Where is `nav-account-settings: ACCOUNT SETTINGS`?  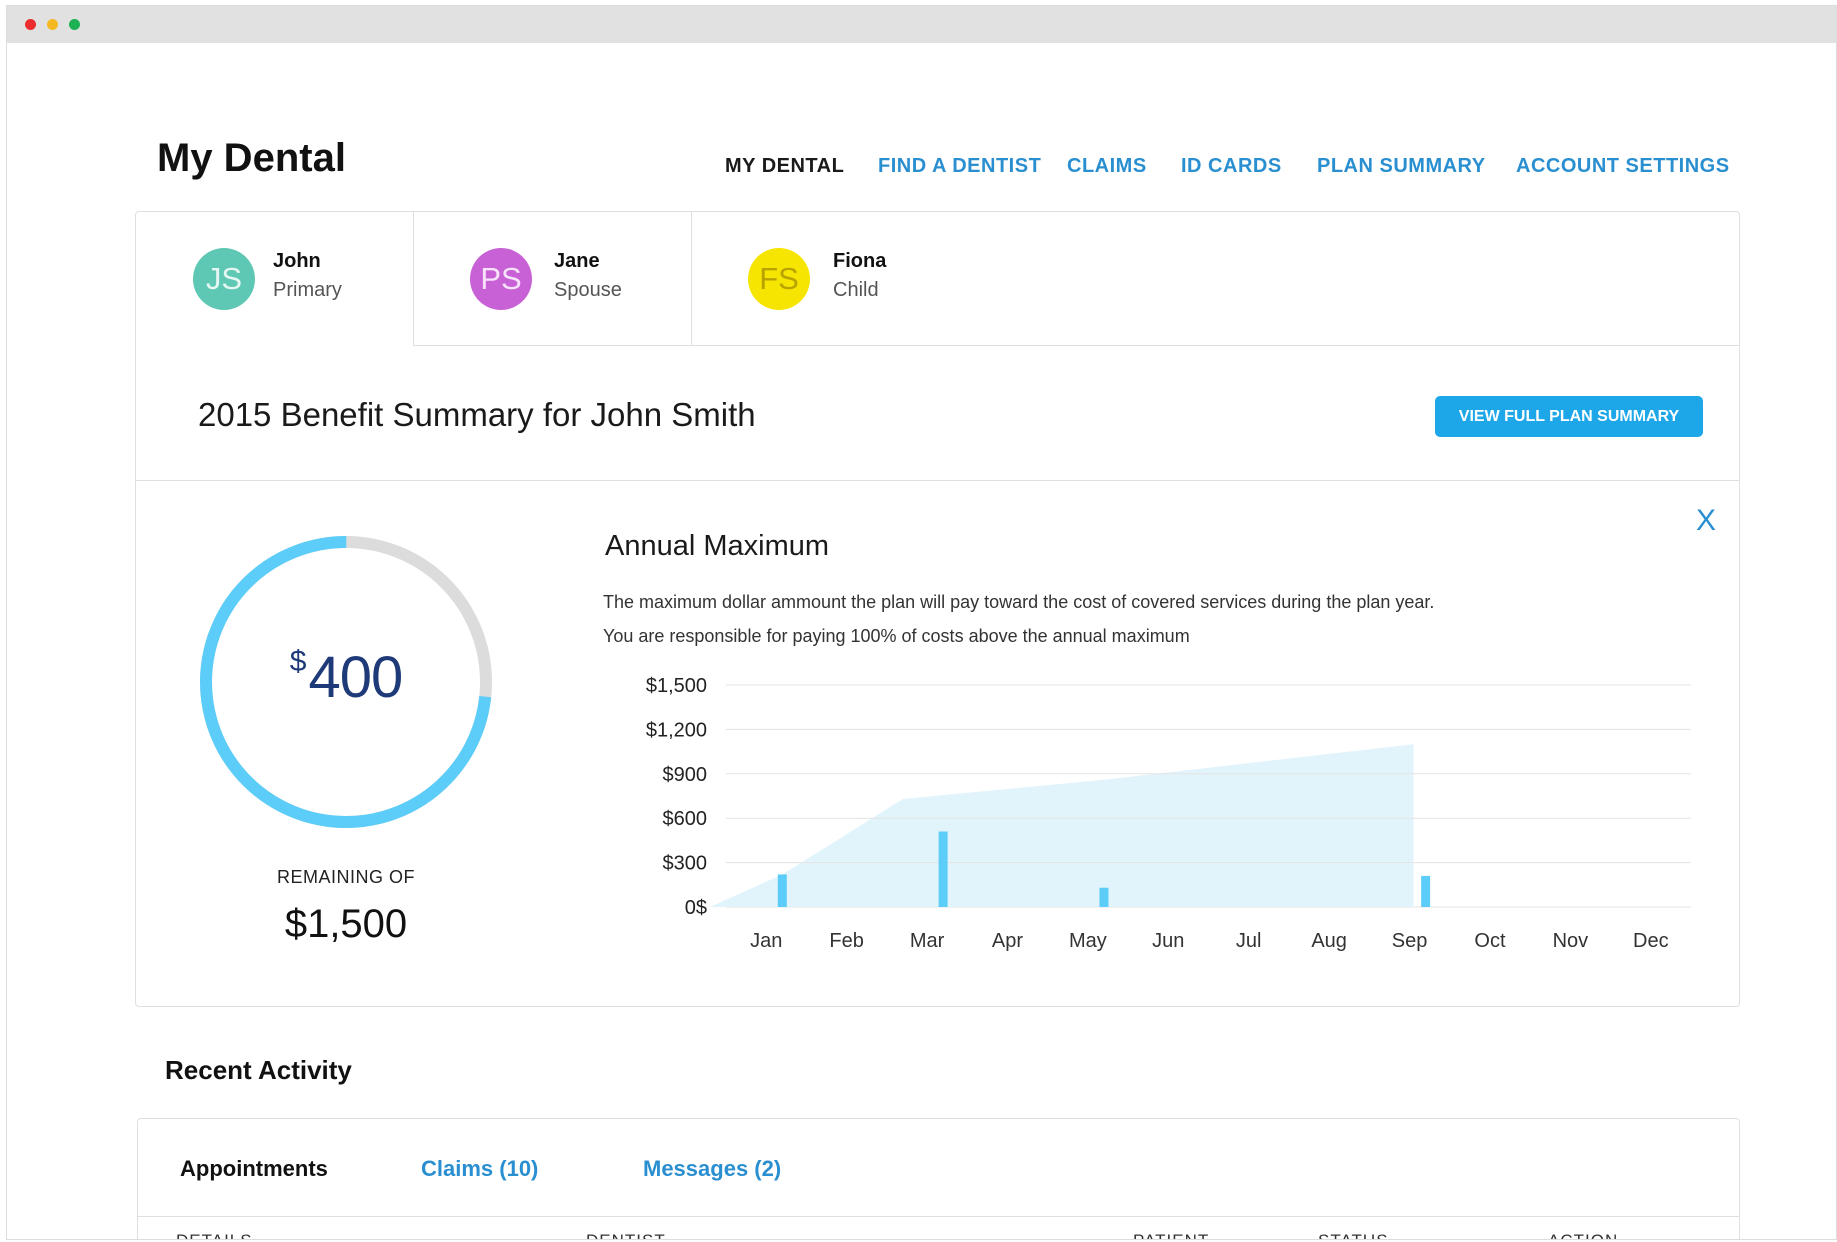
nav-account-settings: ACCOUNT SETTINGS is located at coordinates (1623, 166).